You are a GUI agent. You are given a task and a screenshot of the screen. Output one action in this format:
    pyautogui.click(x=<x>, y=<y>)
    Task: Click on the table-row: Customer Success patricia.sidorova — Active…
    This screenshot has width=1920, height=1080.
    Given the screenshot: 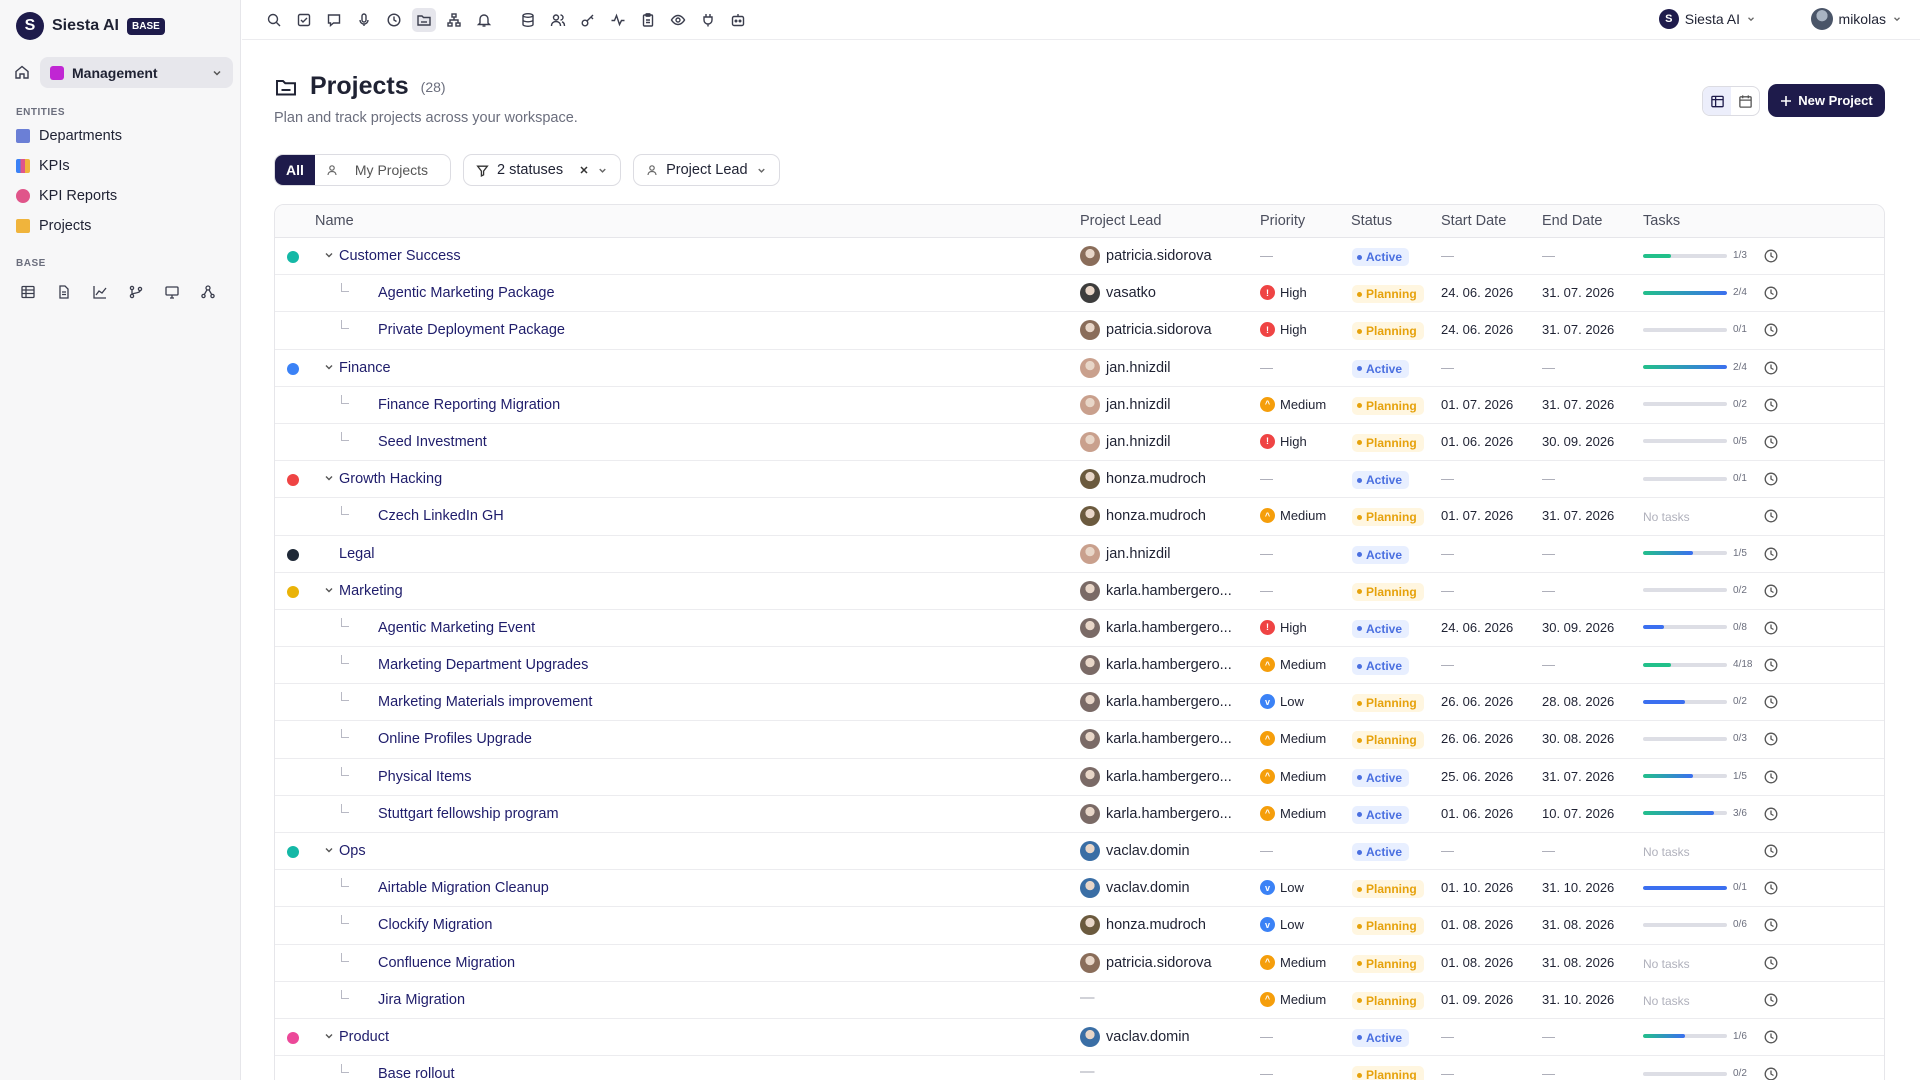 What is the action you would take?
    pyautogui.click(x=1079, y=257)
    